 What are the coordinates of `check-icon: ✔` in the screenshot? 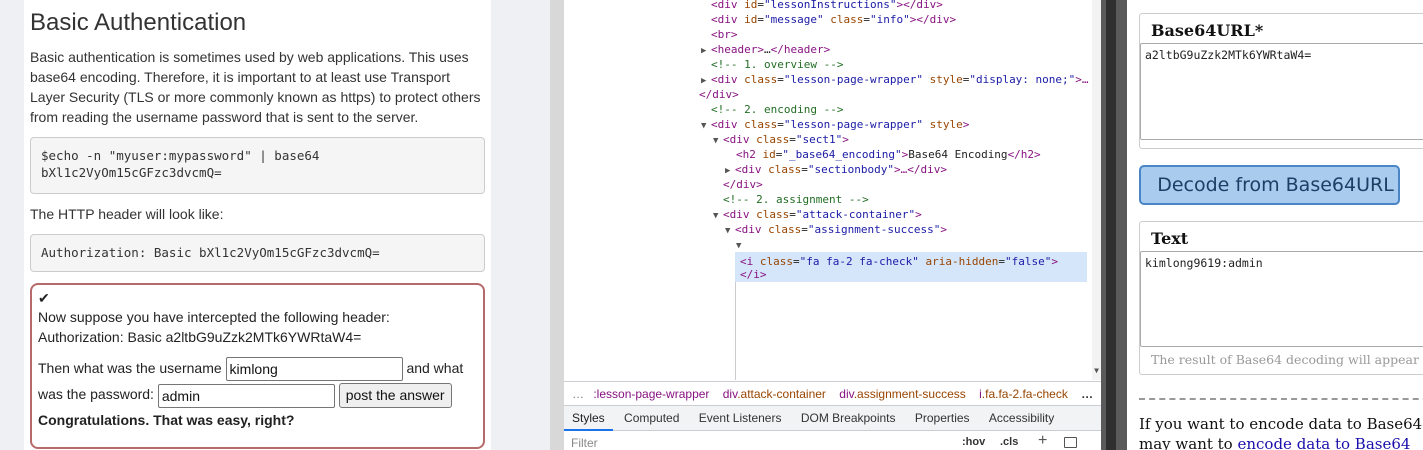 It's located at (44, 298).